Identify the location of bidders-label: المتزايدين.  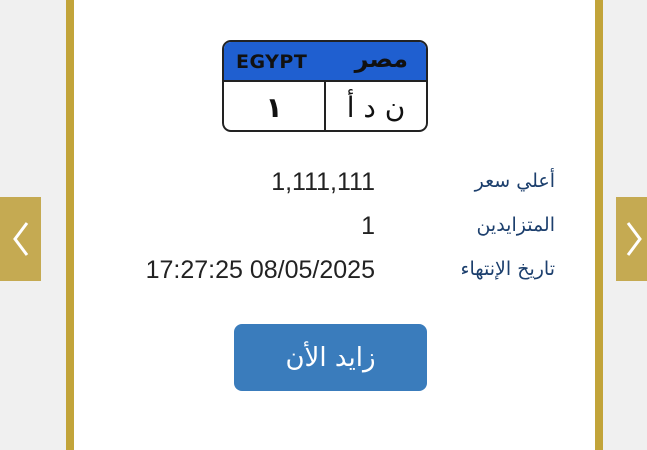
(515, 225).